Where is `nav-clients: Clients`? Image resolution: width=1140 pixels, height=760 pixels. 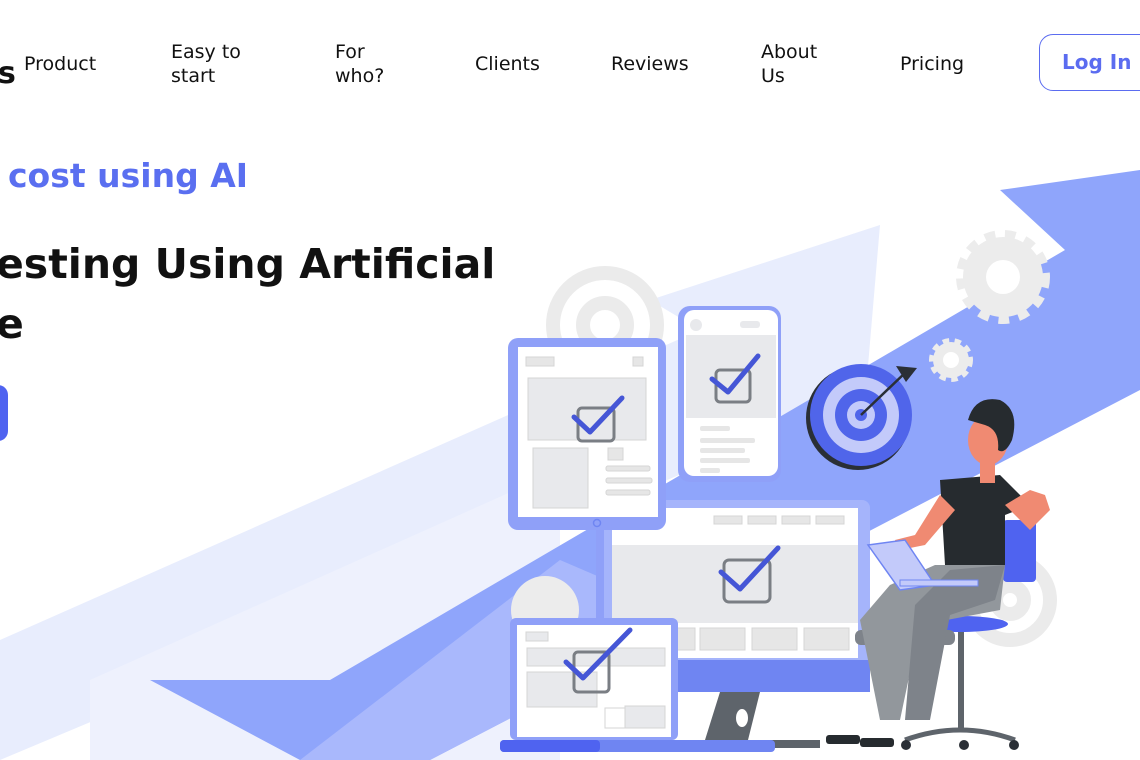 nav-clients: Clients is located at coordinates (507, 64).